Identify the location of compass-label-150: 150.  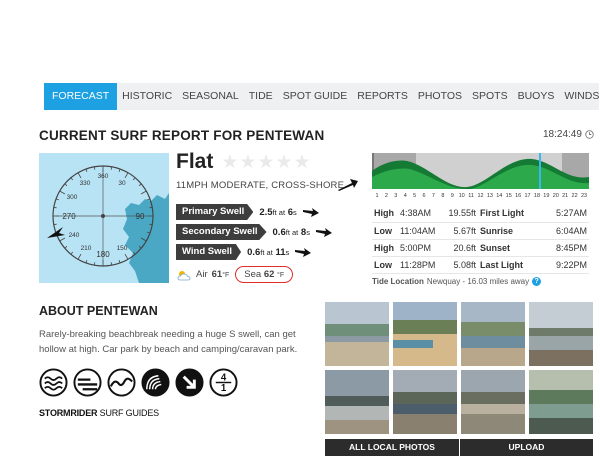
(122, 248).